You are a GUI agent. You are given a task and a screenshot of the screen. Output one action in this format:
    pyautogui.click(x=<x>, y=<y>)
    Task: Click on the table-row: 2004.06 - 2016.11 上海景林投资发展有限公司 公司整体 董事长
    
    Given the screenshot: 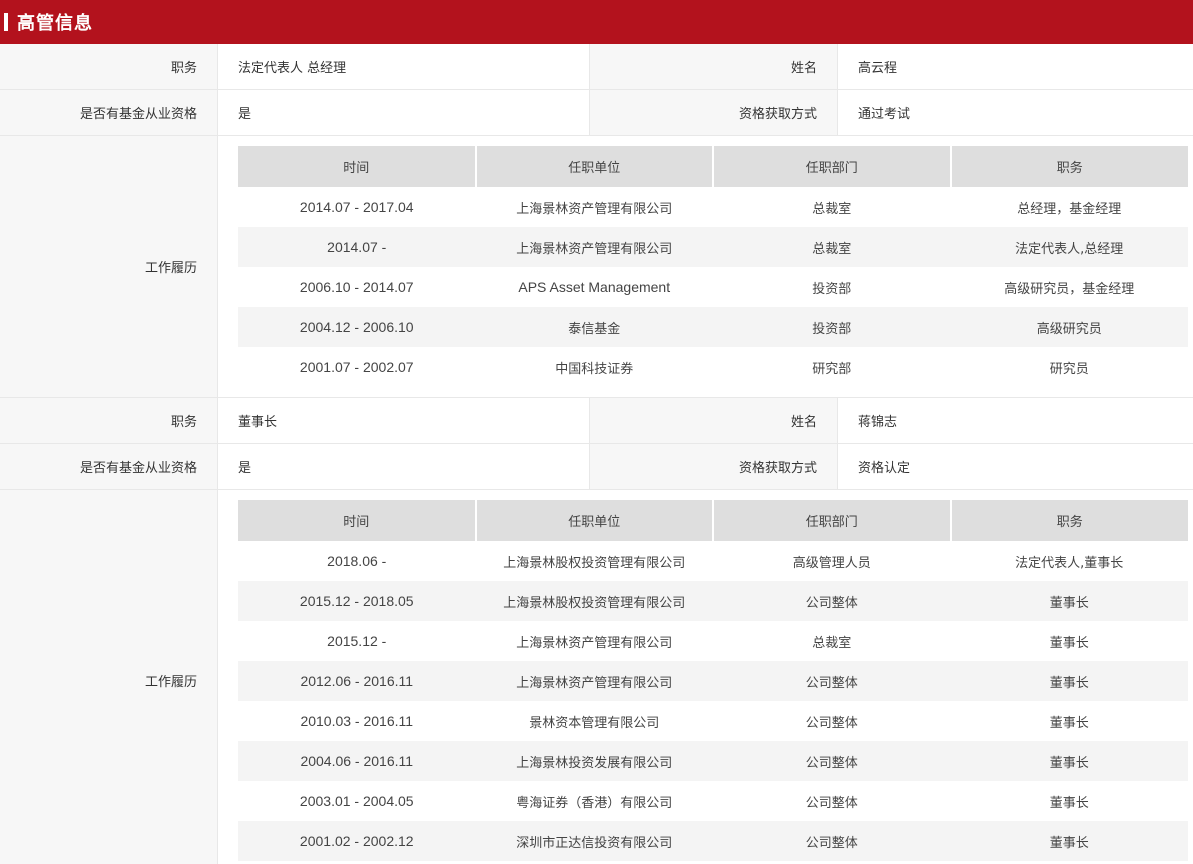 What is the action you would take?
    pyautogui.click(x=713, y=761)
    